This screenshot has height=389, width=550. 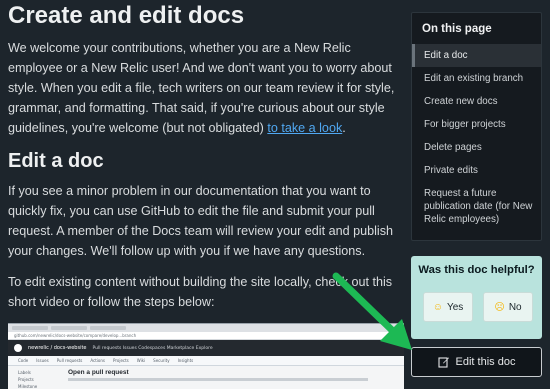 I want to click on edit-this-doc-button: Edit this doc, so click(x=476, y=362).